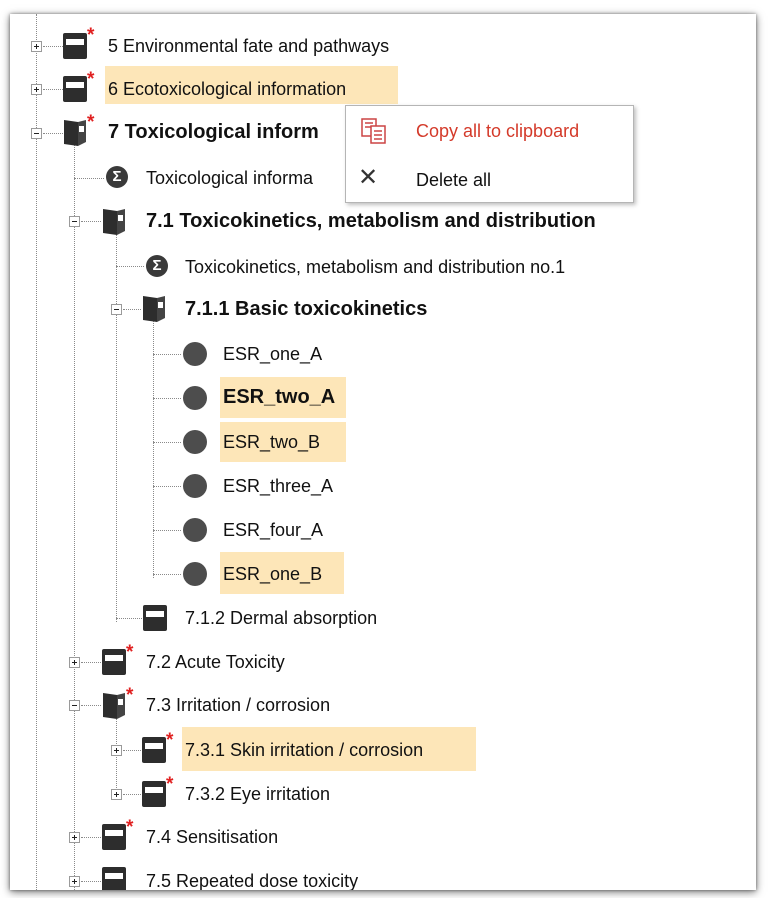 Image resolution: width=770 pixels, height=898 pixels. I want to click on tree-node-label: ESR_four_A, so click(273, 530).